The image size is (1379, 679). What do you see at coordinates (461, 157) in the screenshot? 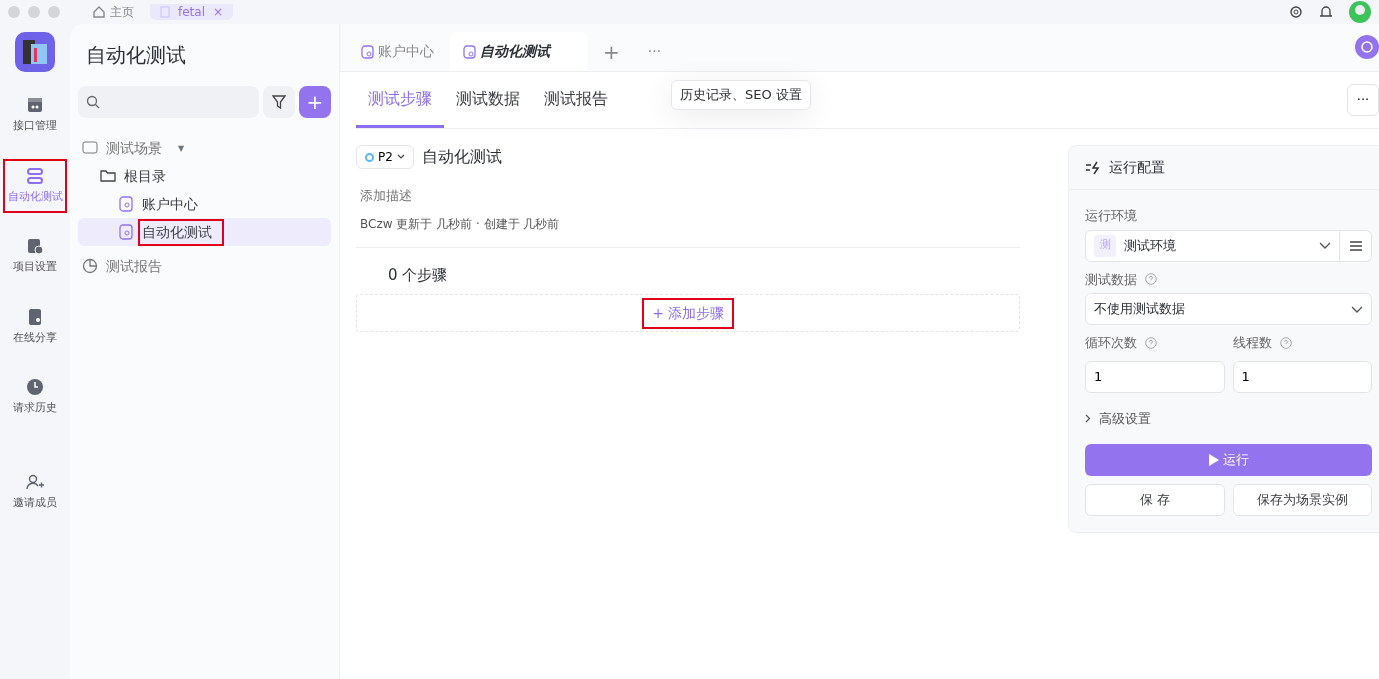
I see `scenario-title: 自动化测试` at bounding box center [461, 157].